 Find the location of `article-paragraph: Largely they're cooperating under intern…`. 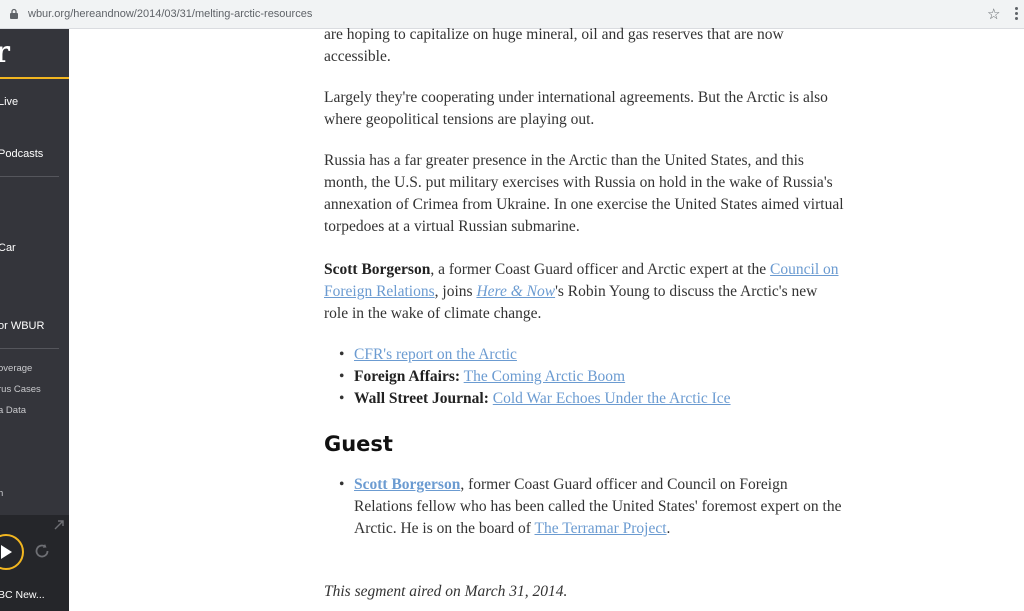

article-paragraph: Largely they're cooperating under intern… is located at coordinates (576, 108).